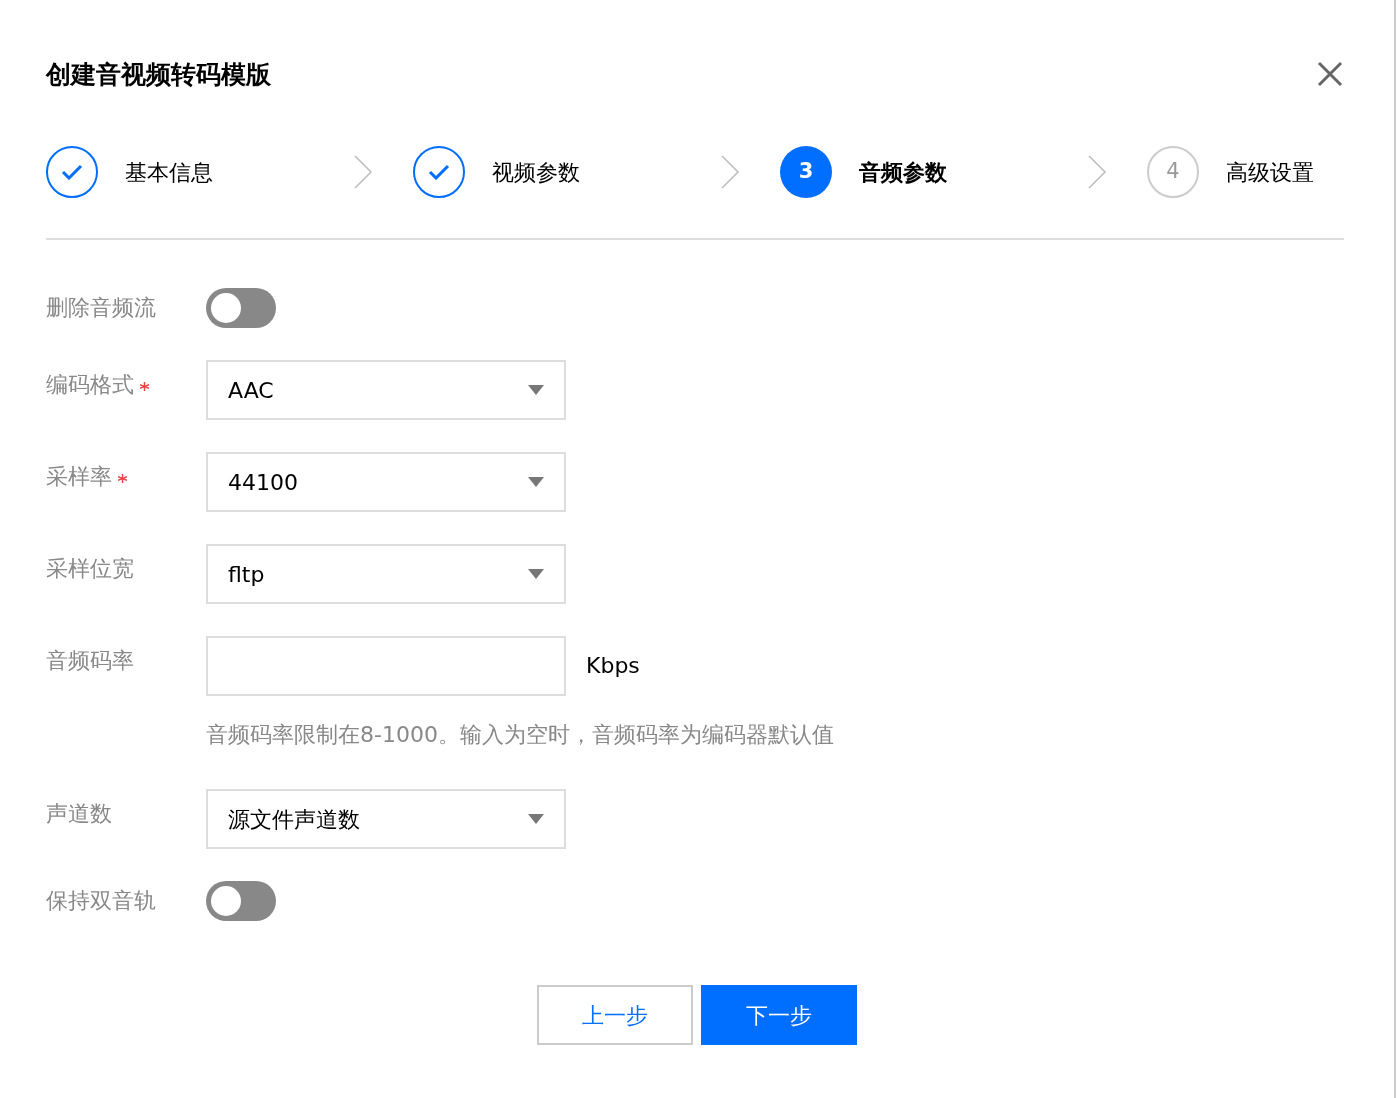 The height and width of the screenshot is (1098, 1398). What do you see at coordinates (90, 660) in the screenshot?
I see `field-label: 音频码率` at bounding box center [90, 660].